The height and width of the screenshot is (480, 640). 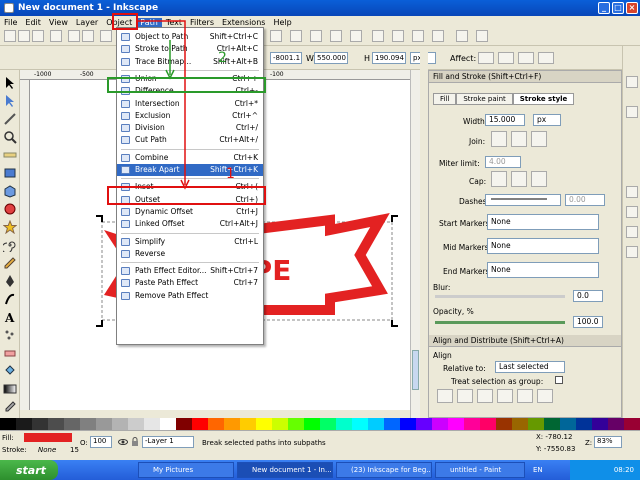 What do you see at coordinates (222, 58) in the screenshot?
I see `annotation-number-2: 2` at bounding box center [222, 58].